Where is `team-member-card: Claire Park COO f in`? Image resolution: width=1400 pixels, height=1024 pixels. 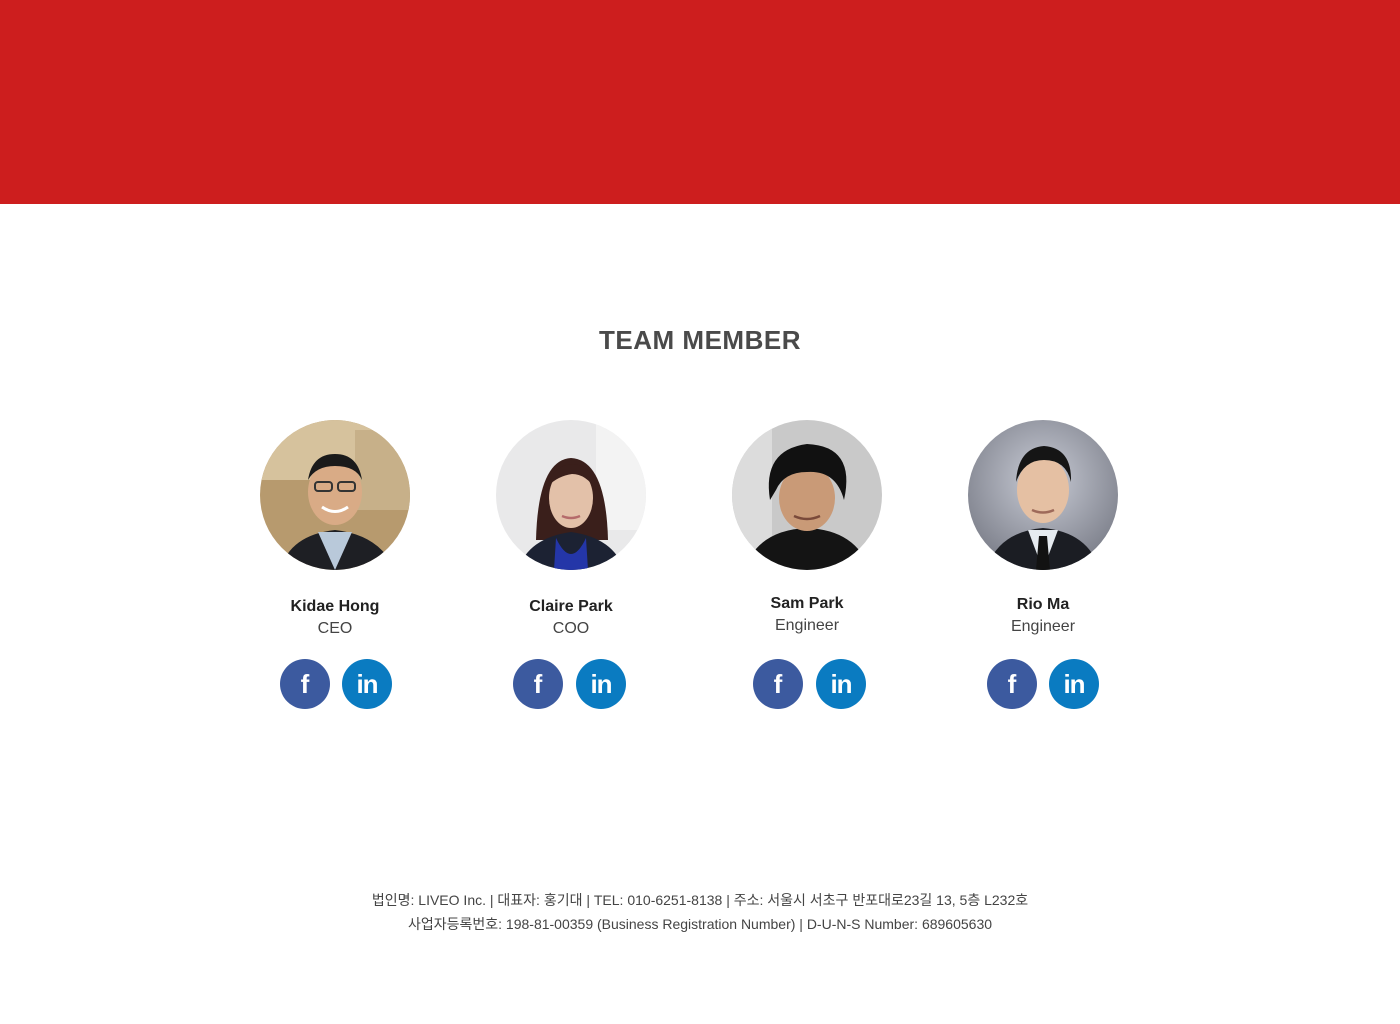 team-member-card: Claire Park COO f in is located at coordinates (571, 564).